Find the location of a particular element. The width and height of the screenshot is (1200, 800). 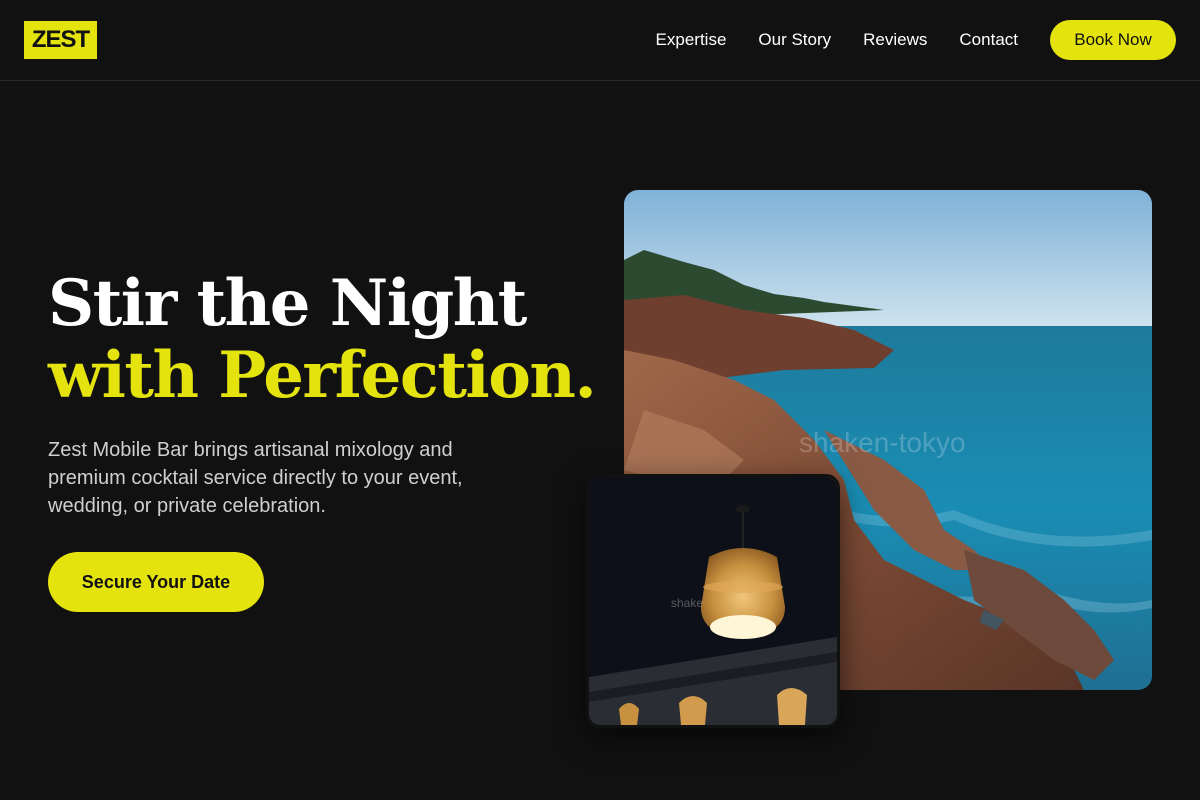

hero-title-line1: Stir the Night is located at coordinates (287, 303).